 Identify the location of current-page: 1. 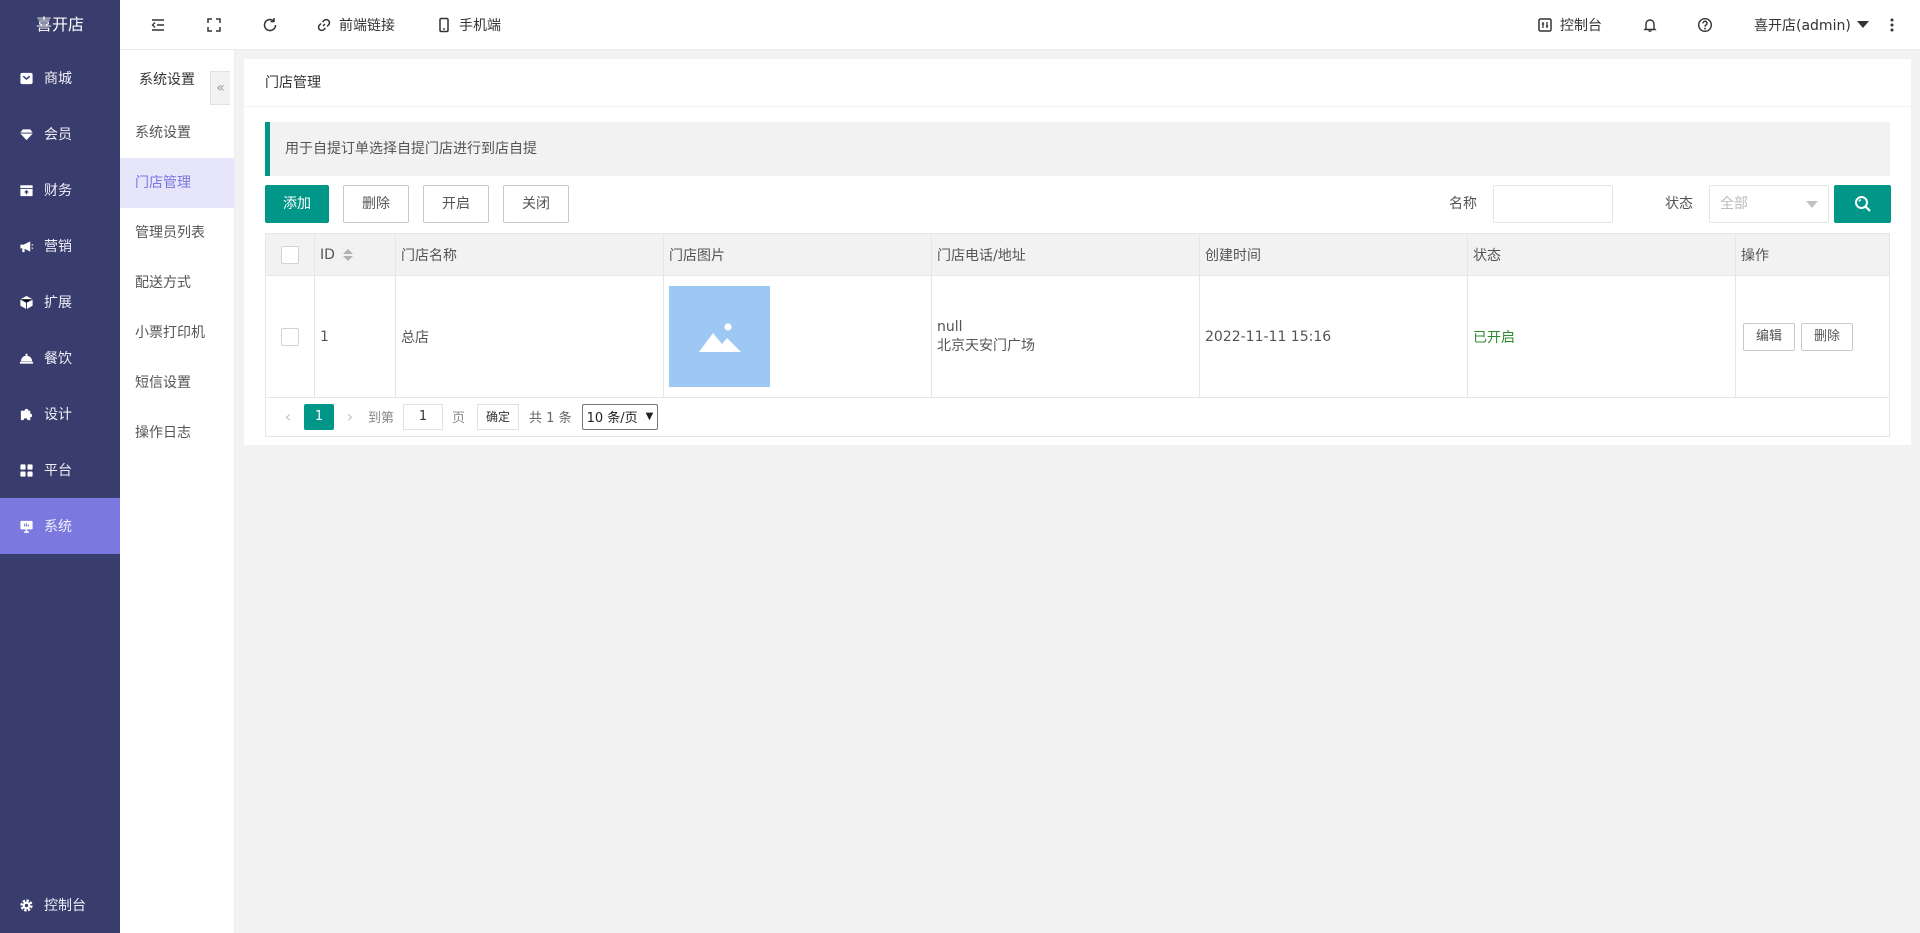
(319, 416).